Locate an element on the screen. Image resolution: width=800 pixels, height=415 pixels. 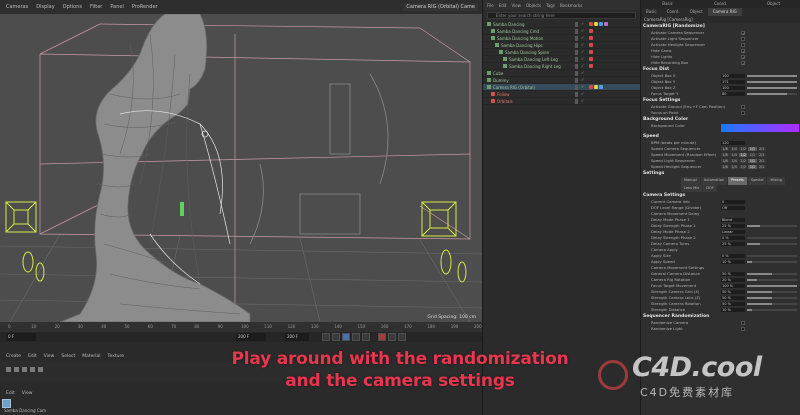
viewport-menu-filter: Filter is located at coordinates (96, 7).